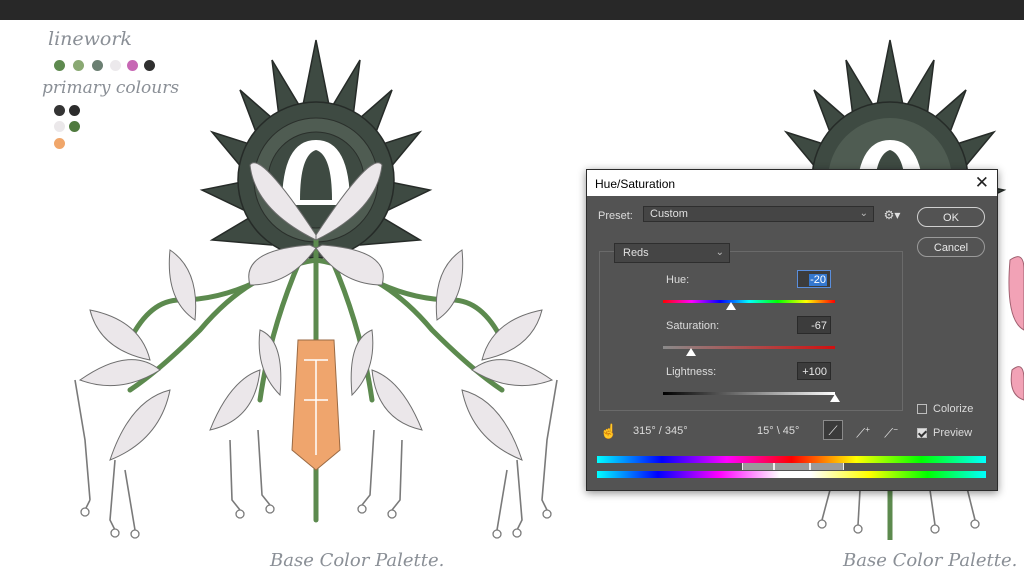 This screenshot has height=584, width=1024. Describe the element at coordinates (749, 301) in the screenshot. I see `hue-slider-track` at that location.